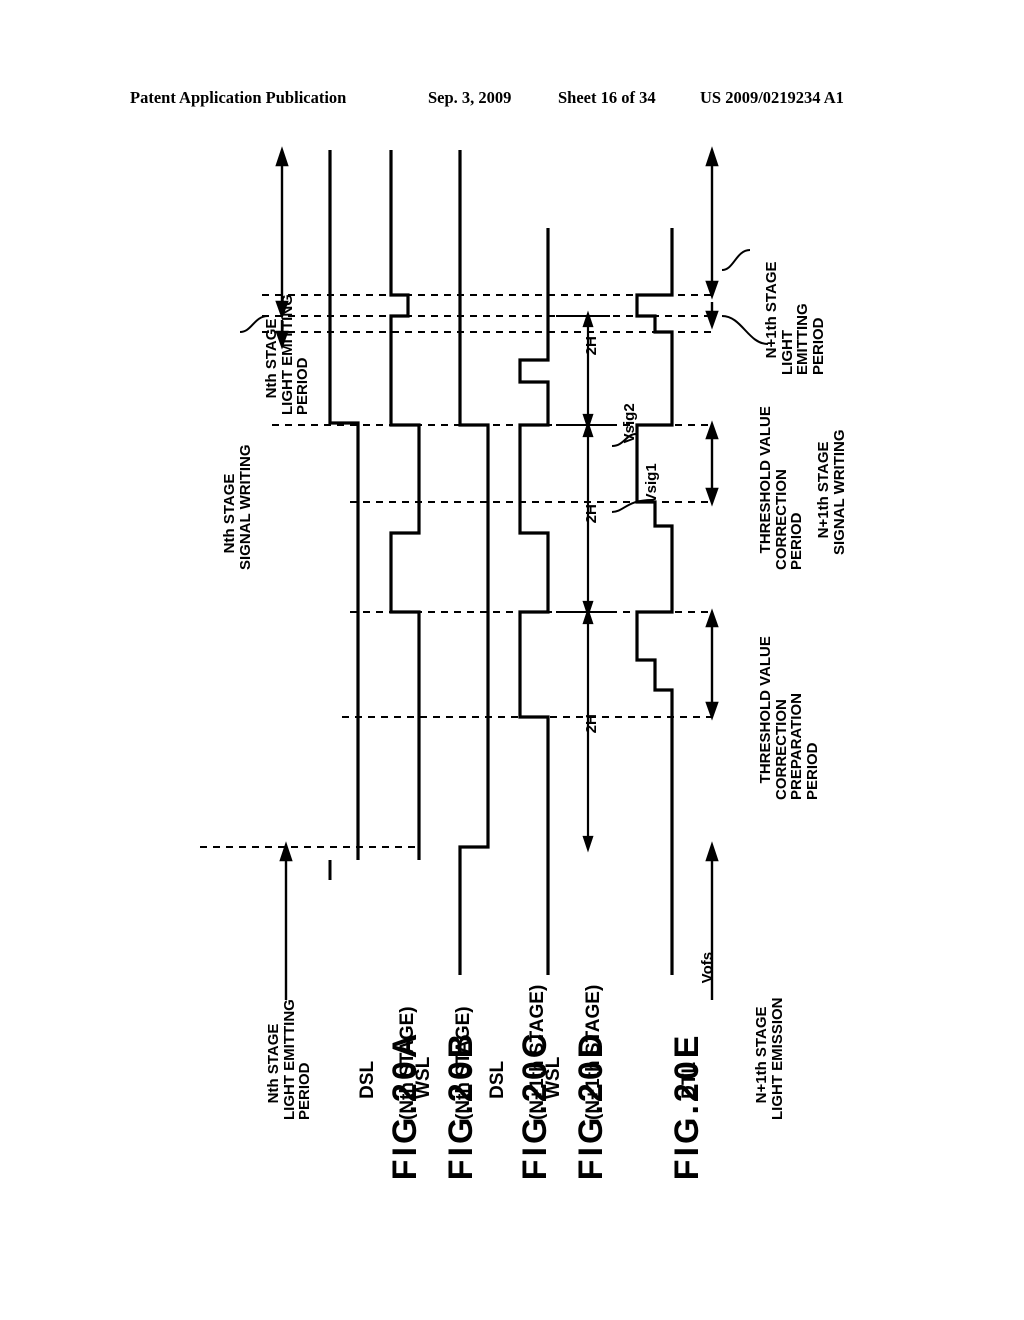 This screenshot has height=1320, width=1024. I want to click on label-vofs: Vofs, so click(707, 967).